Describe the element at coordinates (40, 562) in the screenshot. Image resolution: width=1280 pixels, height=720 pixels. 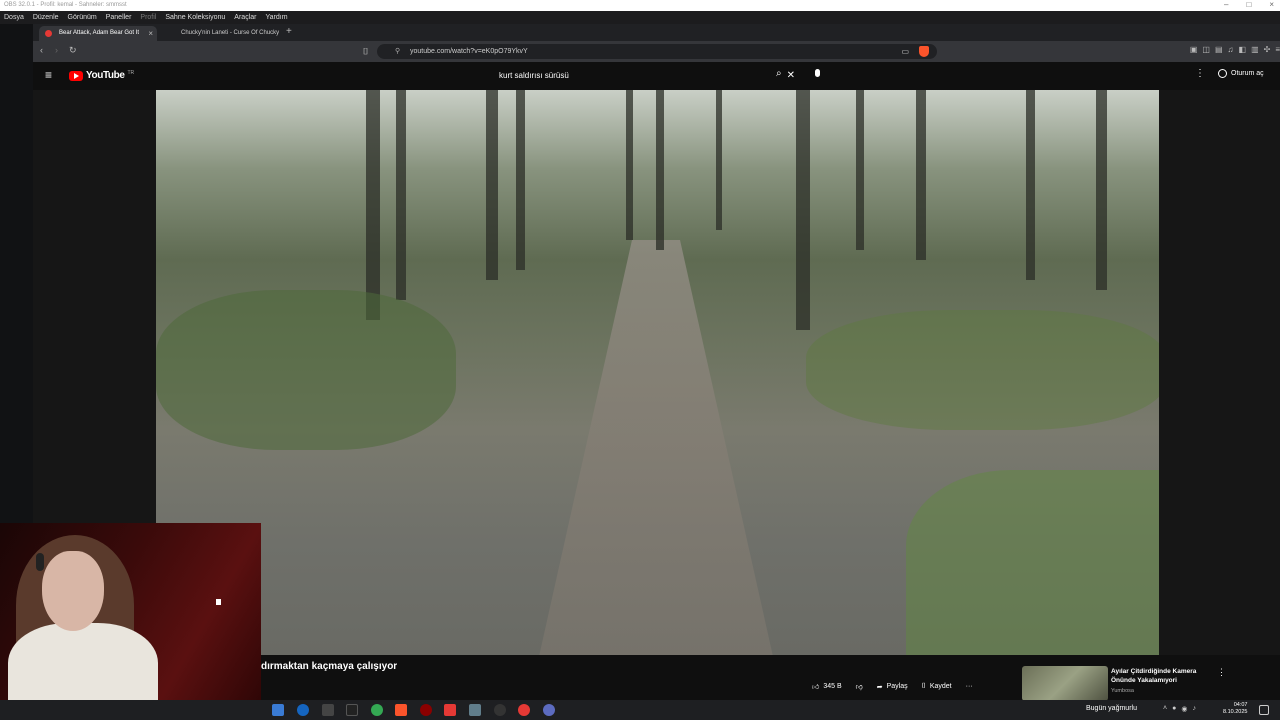
I see `headset-icon` at that location.